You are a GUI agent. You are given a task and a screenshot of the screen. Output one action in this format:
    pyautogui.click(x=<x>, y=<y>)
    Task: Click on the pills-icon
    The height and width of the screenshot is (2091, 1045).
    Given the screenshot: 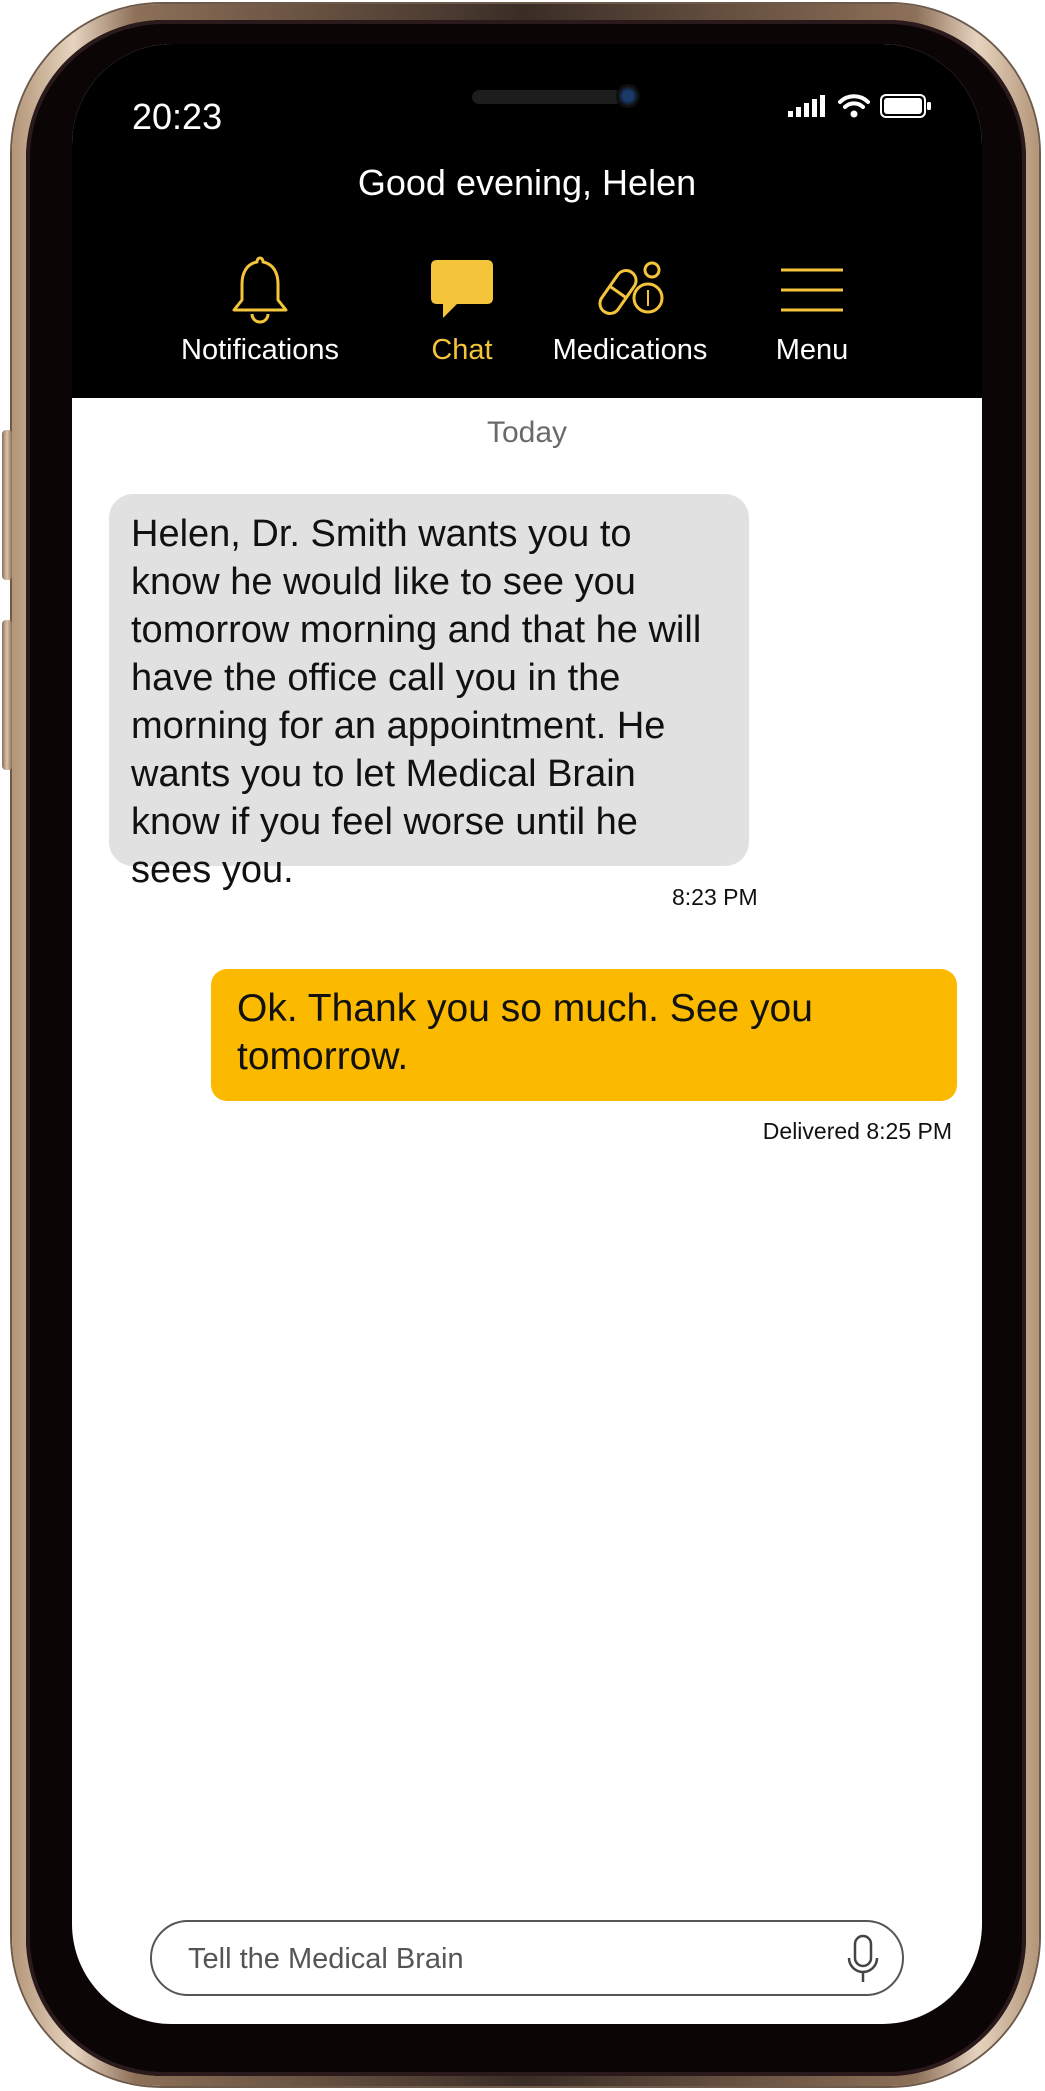 What is the action you would take?
    pyautogui.click(x=631, y=288)
    